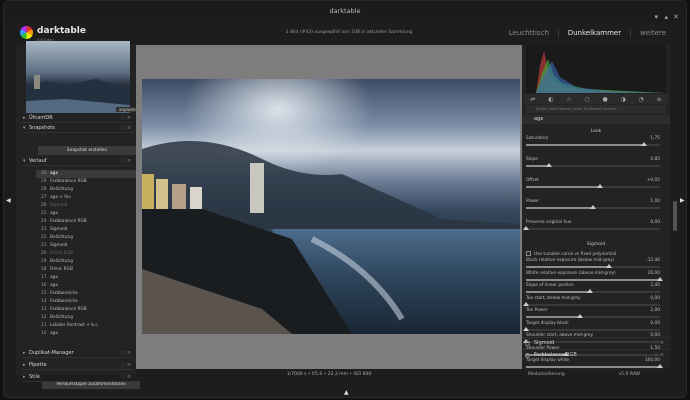 The height and width of the screenshot is (400, 690). What do you see at coordinates (89, 326) in the screenshot?
I see `history-item: 11 Lokaler Kontrast + b.c` at bounding box center [89, 326].